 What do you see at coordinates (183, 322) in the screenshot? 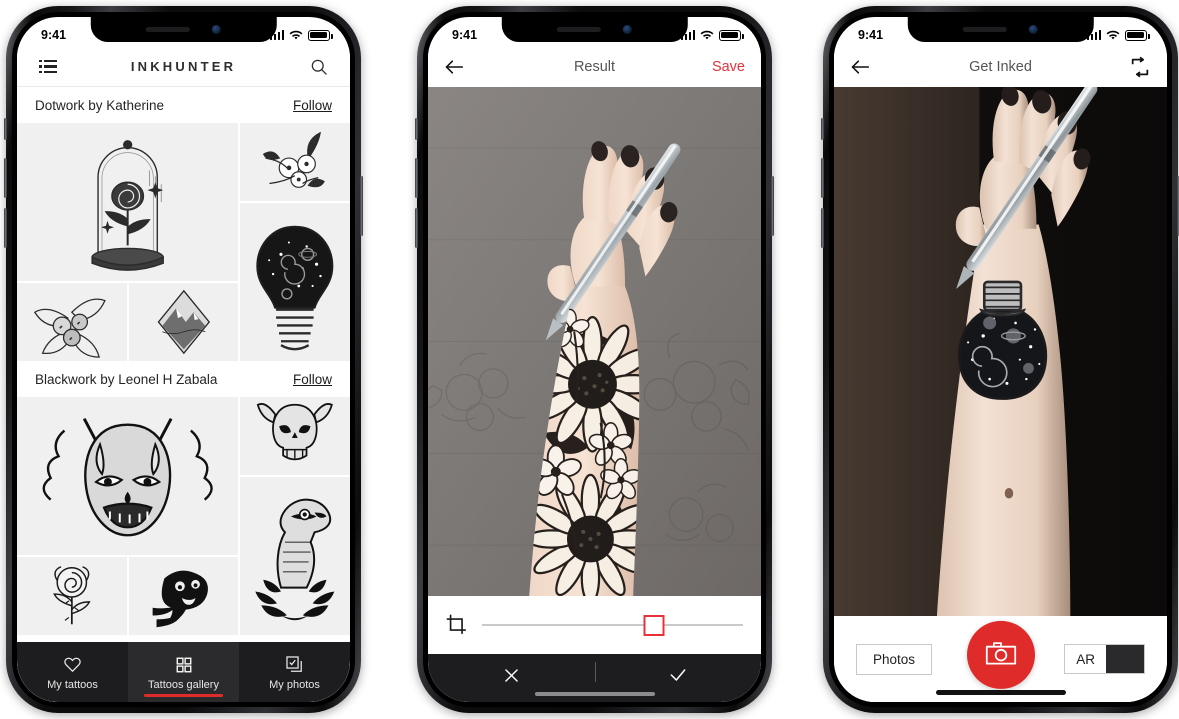
I see `tattoo-cell-mountain-diamond` at bounding box center [183, 322].